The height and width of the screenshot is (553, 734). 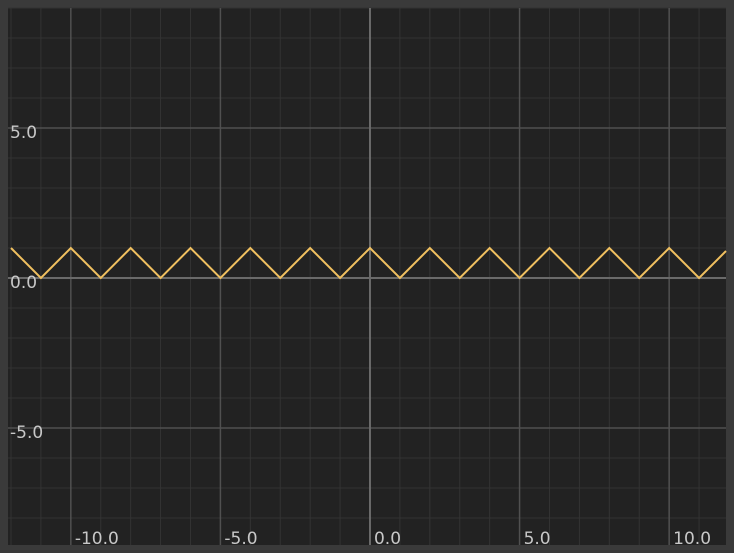 I want to click on x-tick-label: 10.0, so click(x=692, y=539).